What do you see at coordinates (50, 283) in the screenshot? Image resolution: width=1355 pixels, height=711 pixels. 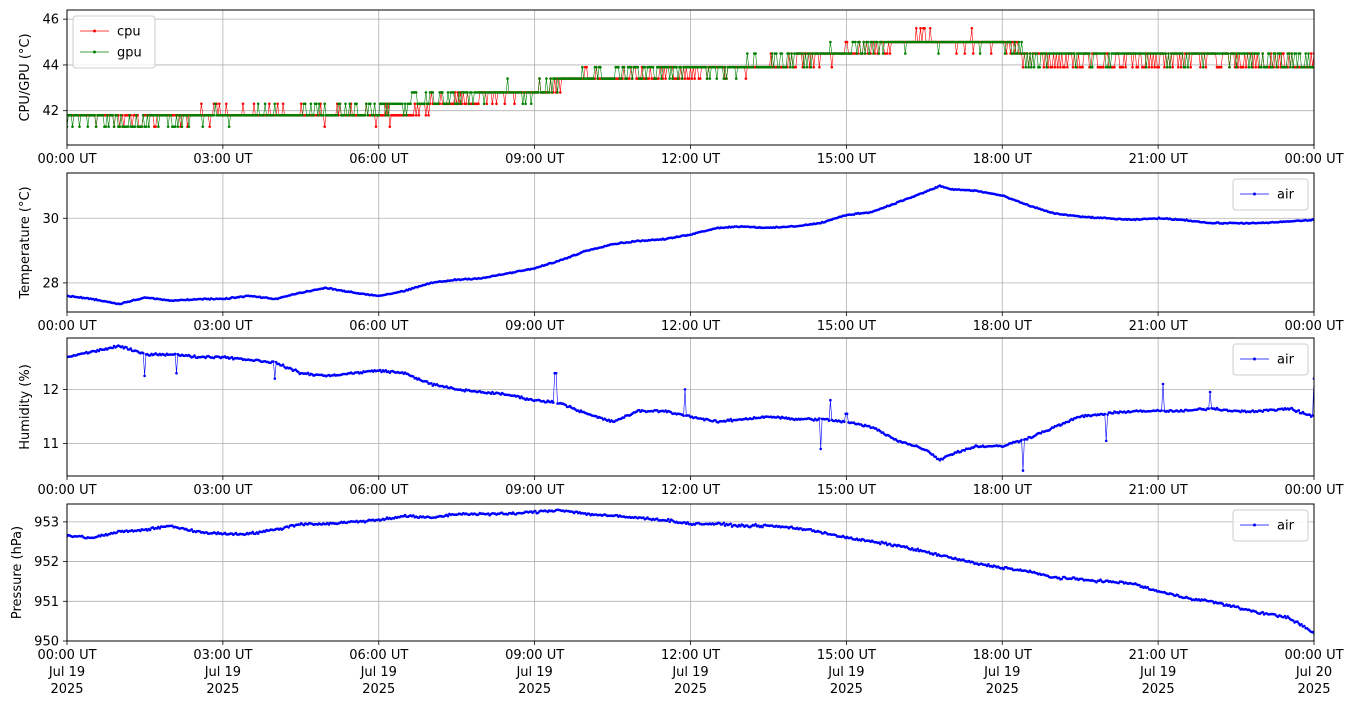 I see `y-tick-label: 28` at bounding box center [50, 283].